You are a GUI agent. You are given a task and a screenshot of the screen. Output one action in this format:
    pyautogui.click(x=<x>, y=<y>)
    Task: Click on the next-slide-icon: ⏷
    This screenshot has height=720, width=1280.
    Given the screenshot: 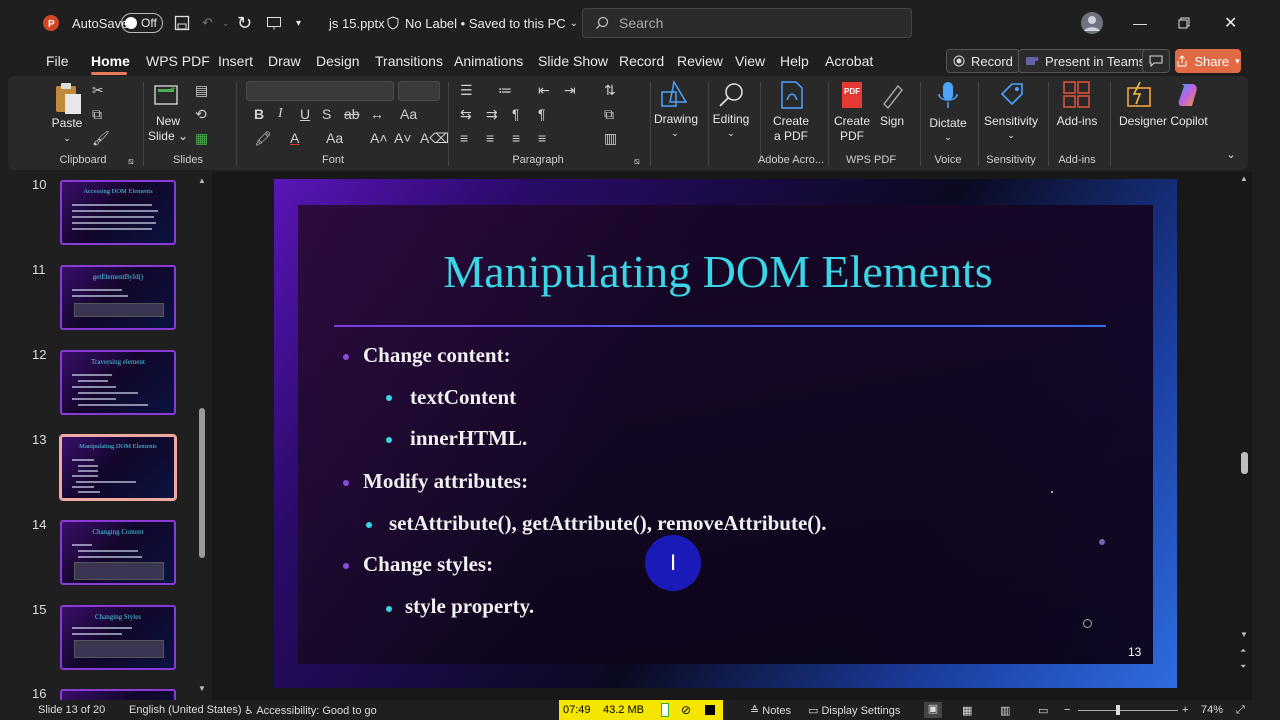 What is the action you would take?
    pyautogui.click(x=1243, y=667)
    